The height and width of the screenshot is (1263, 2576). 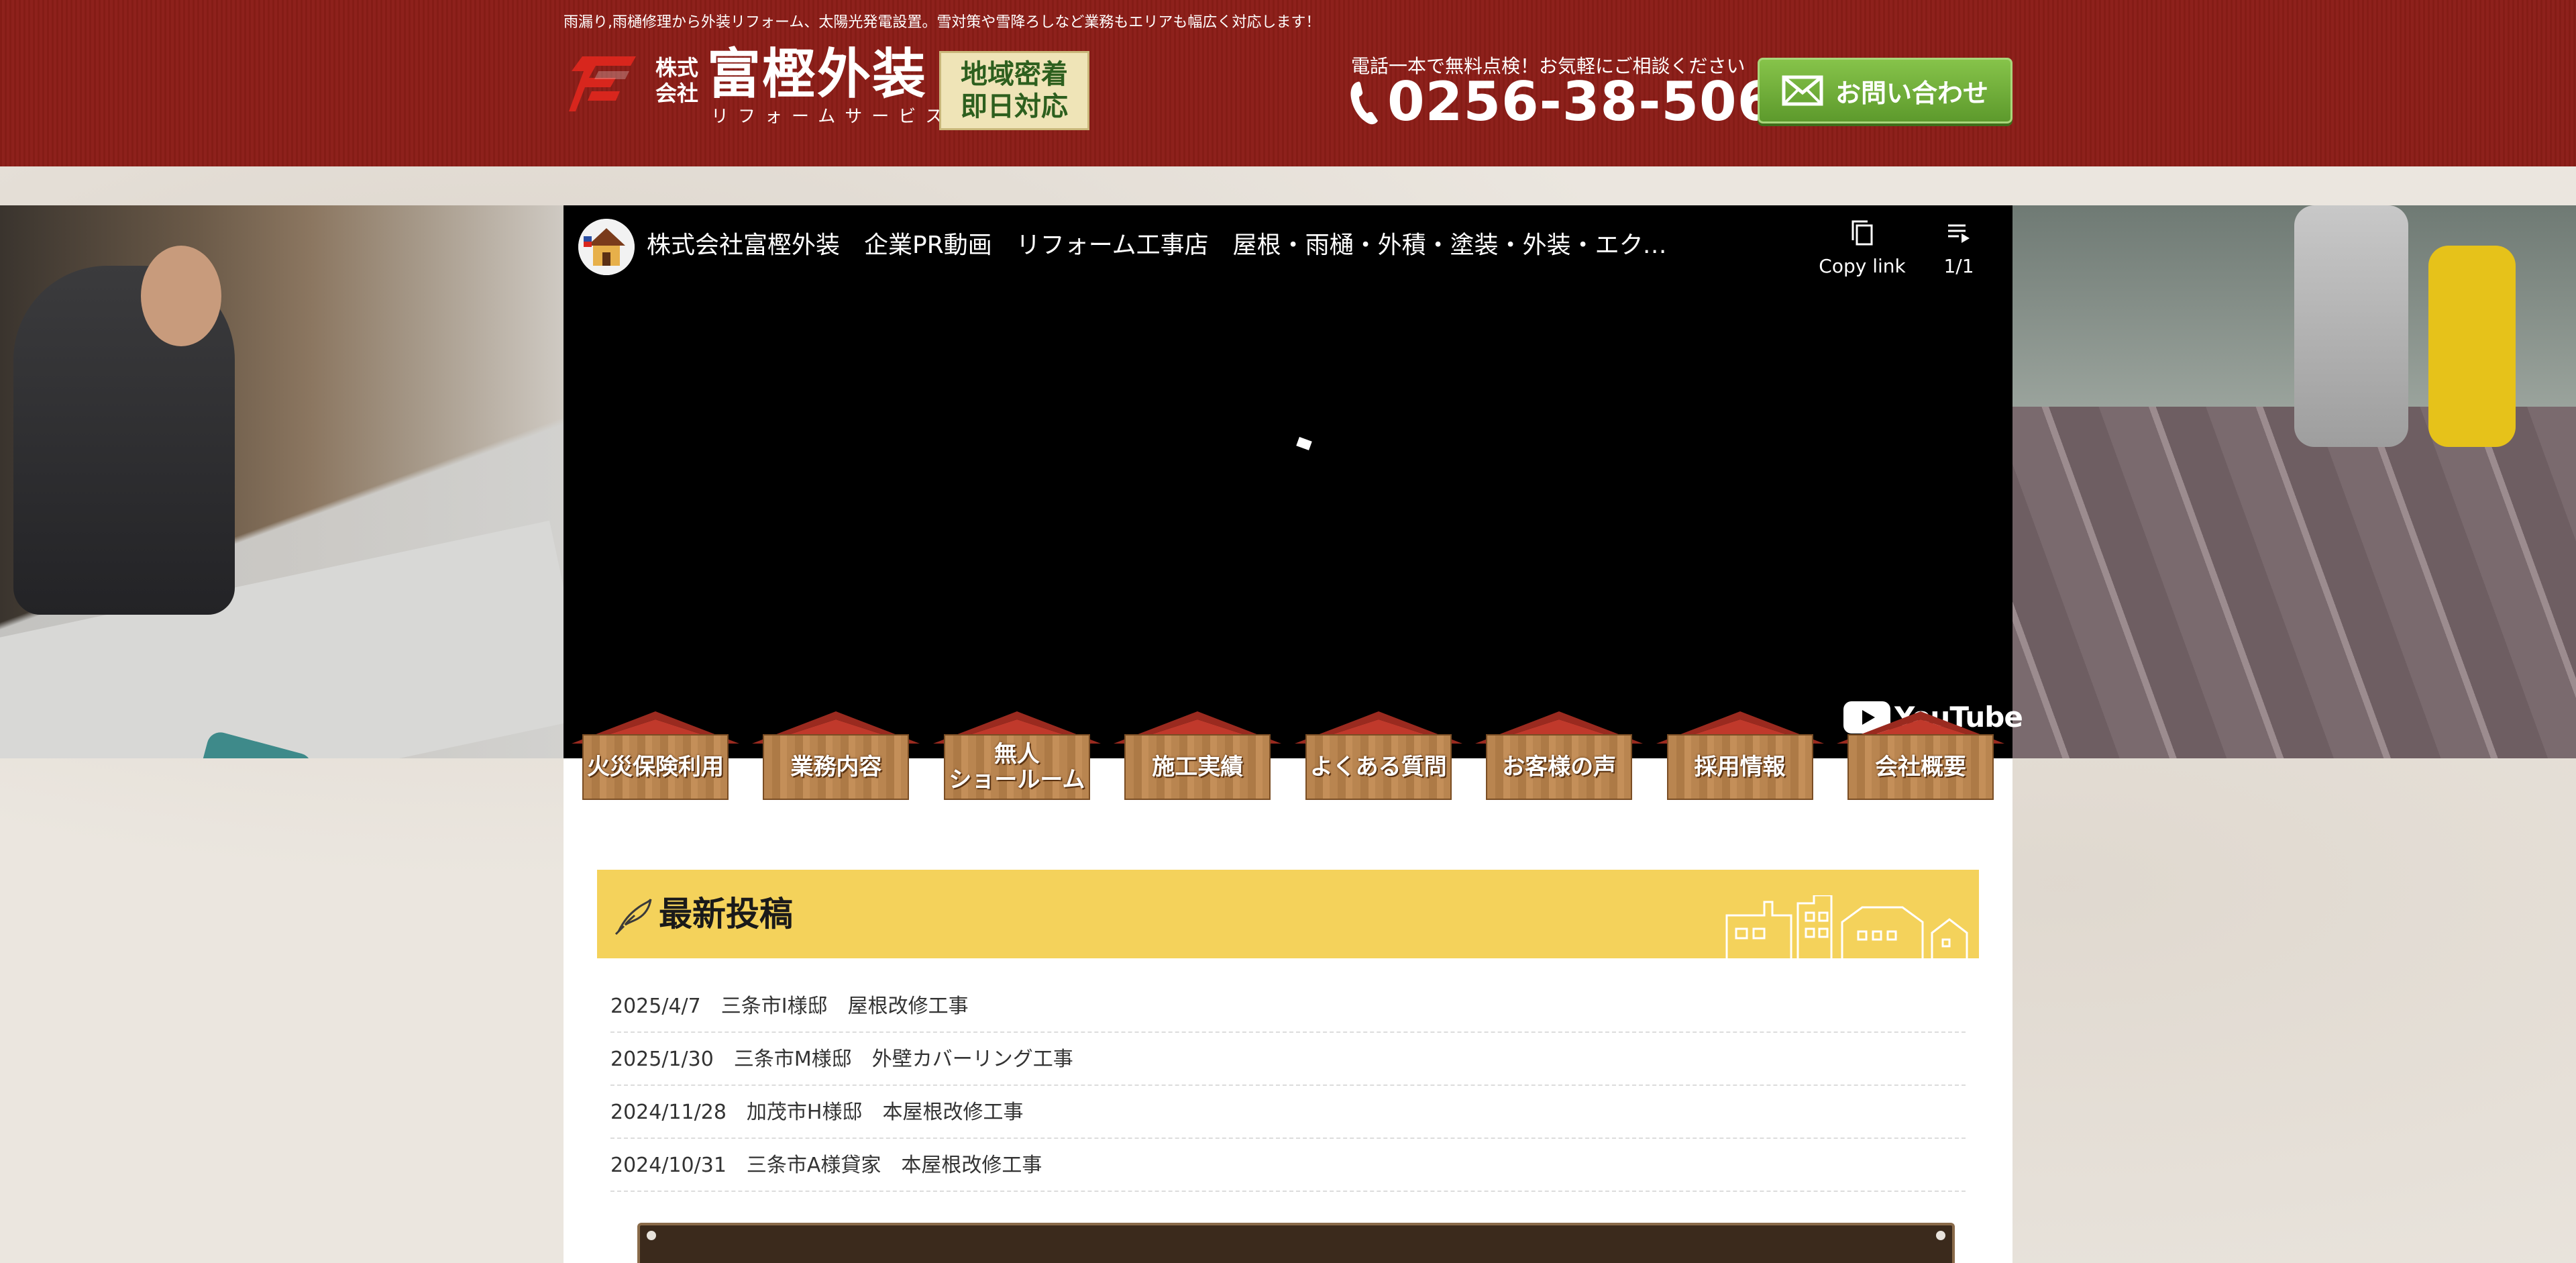 I want to click on nav-board: 業務内容, so click(x=836, y=767).